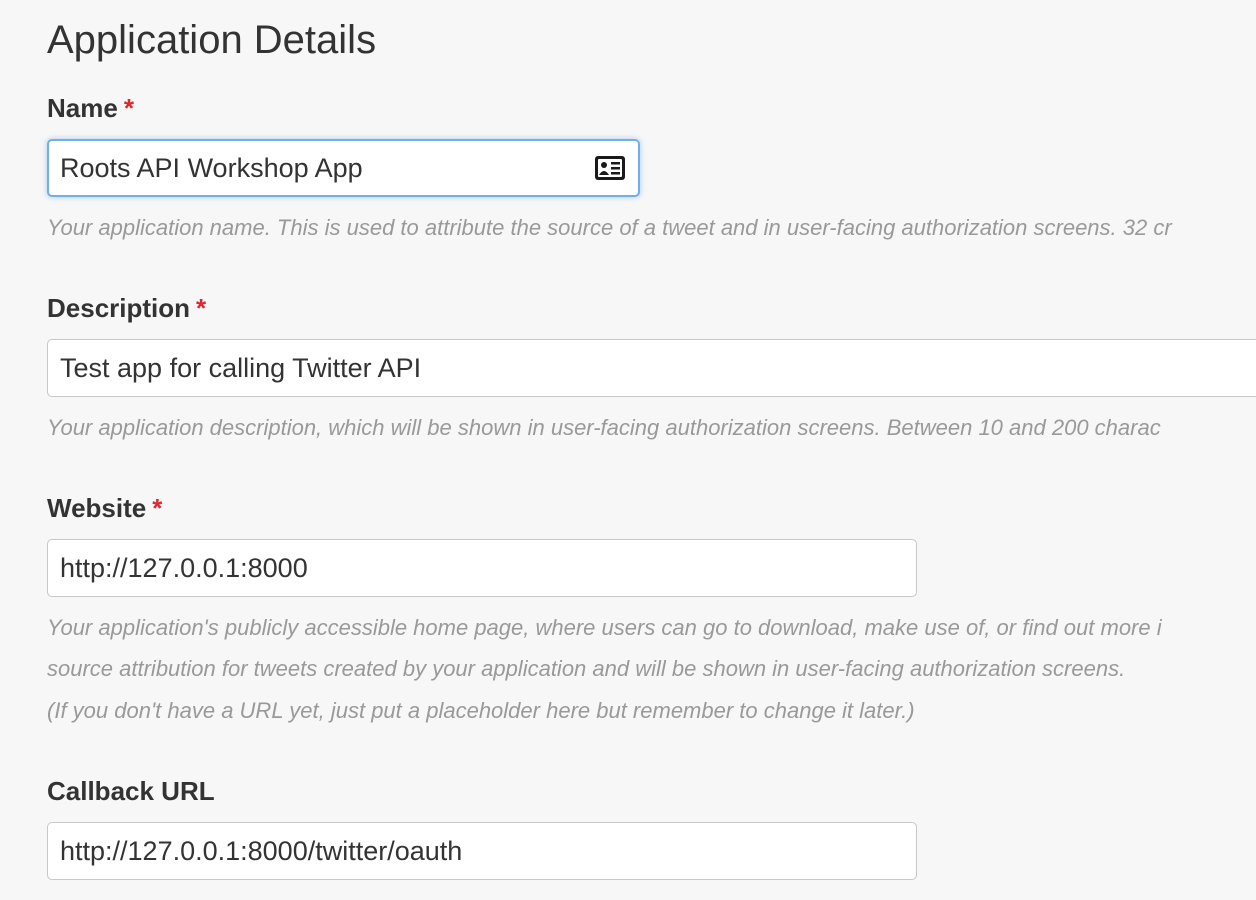  I want to click on description-label: Description *, so click(126, 308).